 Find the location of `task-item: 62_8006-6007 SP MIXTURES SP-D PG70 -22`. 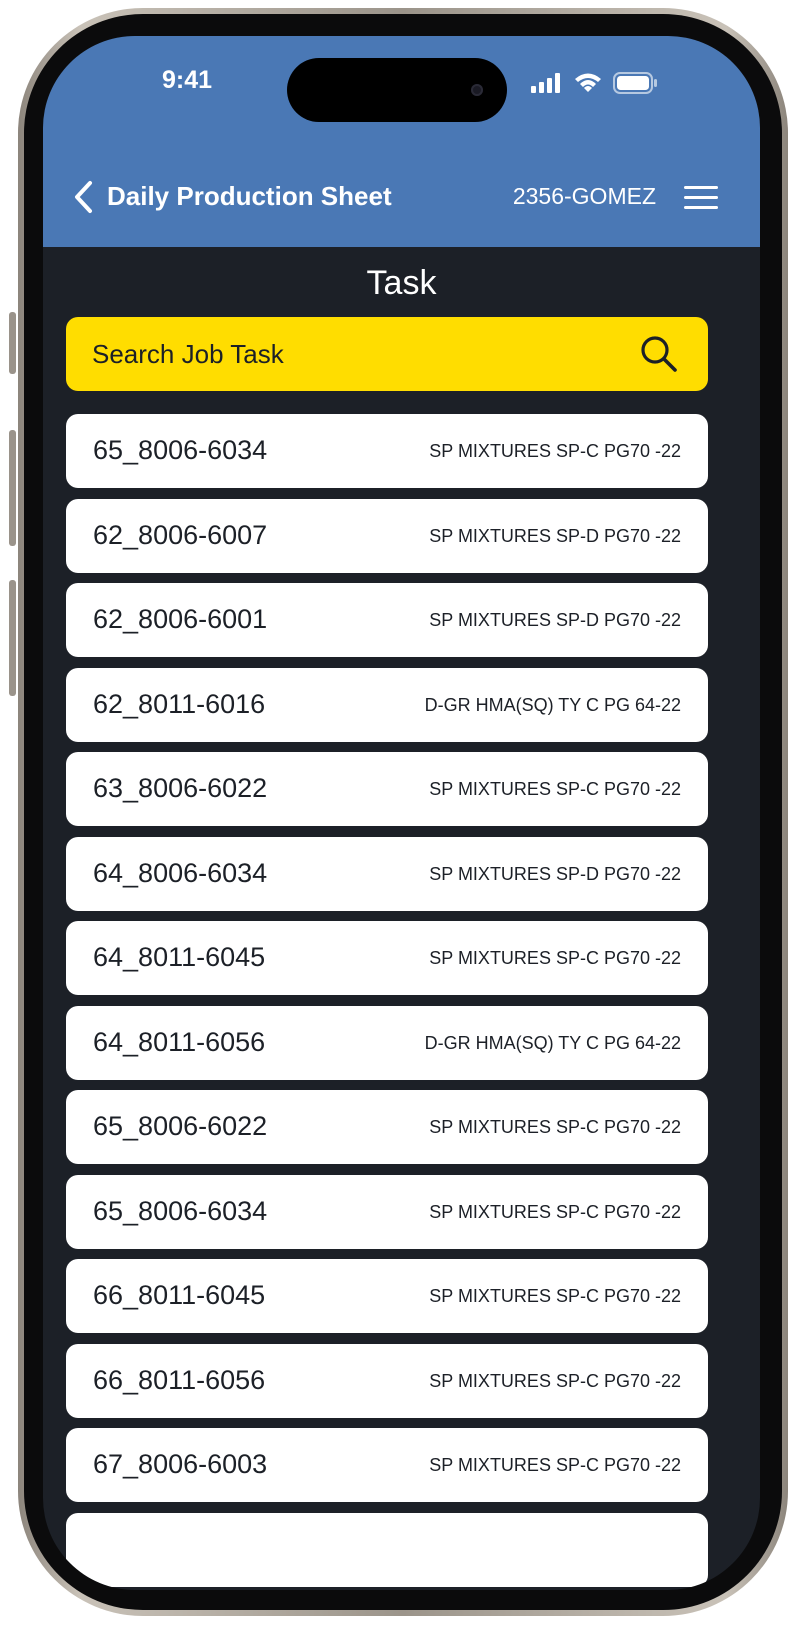

task-item: 62_8006-6007 SP MIXTURES SP-D PG70 -22 is located at coordinates (387, 535).